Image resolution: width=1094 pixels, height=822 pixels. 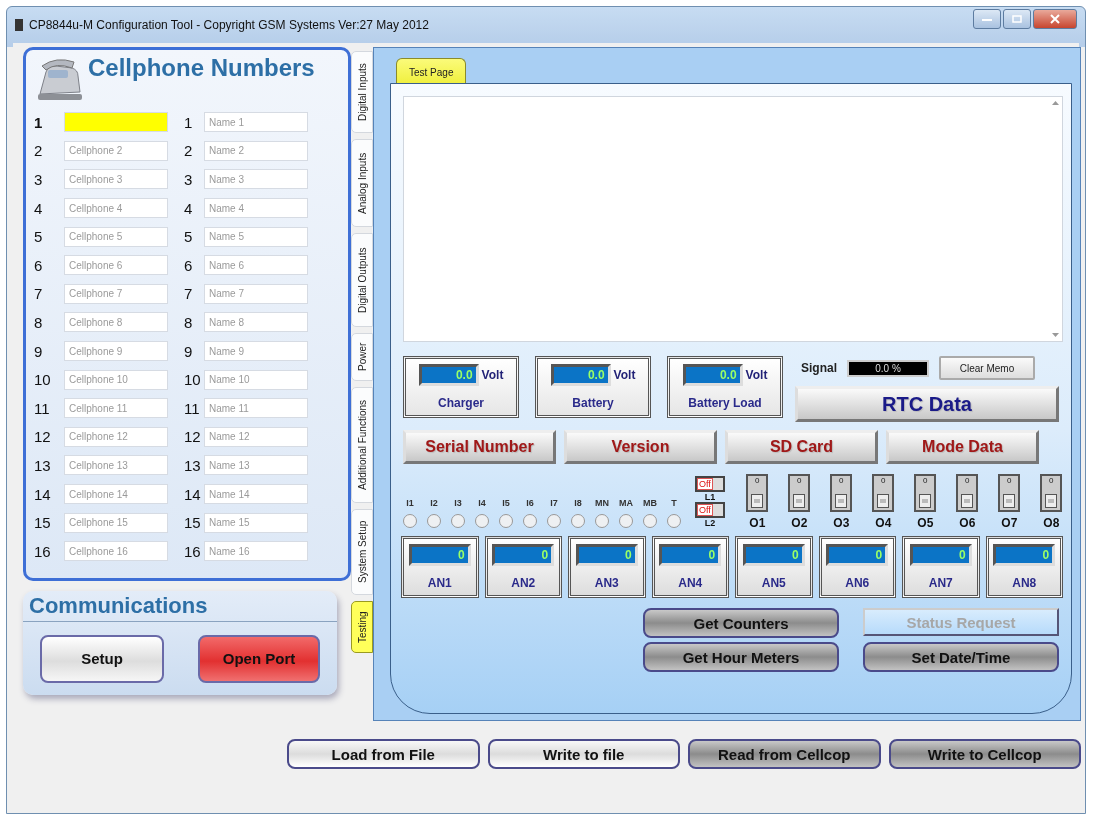 What do you see at coordinates (256, 179) in the screenshot?
I see `name-field: Name 3` at bounding box center [256, 179].